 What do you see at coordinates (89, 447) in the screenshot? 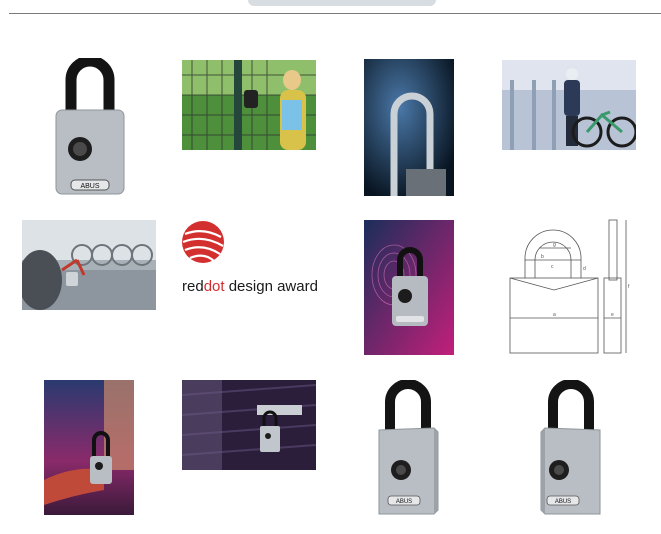
I see `thumbnail-hand-holding-lock` at bounding box center [89, 447].